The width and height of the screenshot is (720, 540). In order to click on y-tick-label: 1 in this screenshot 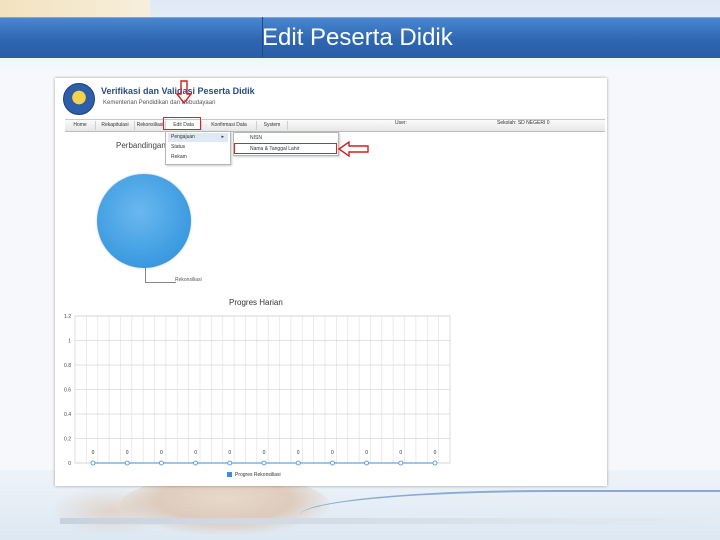, I will do `click(69, 342)`.